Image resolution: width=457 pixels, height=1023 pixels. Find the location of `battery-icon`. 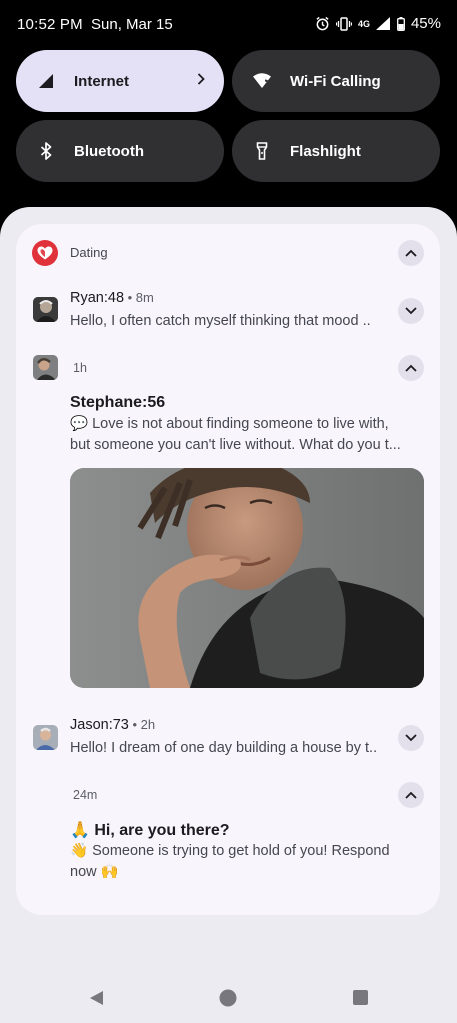

battery-icon is located at coordinates (401, 23).